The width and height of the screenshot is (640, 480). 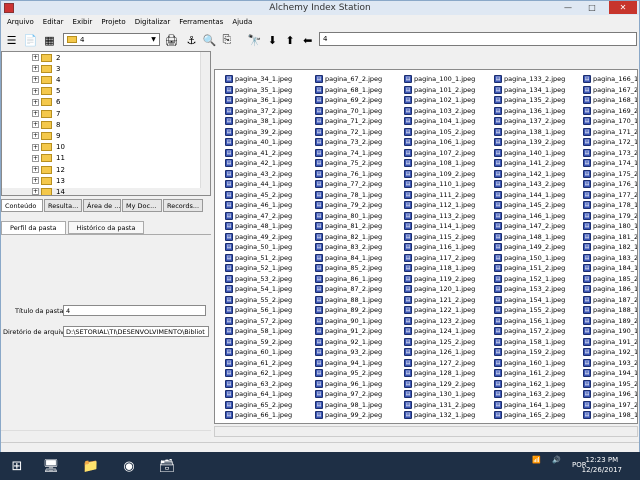 What do you see at coordinates (348, 100) in the screenshot?
I see `file-item: ▤ pagina_69_2.jpeg` at bounding box center [348, 100].